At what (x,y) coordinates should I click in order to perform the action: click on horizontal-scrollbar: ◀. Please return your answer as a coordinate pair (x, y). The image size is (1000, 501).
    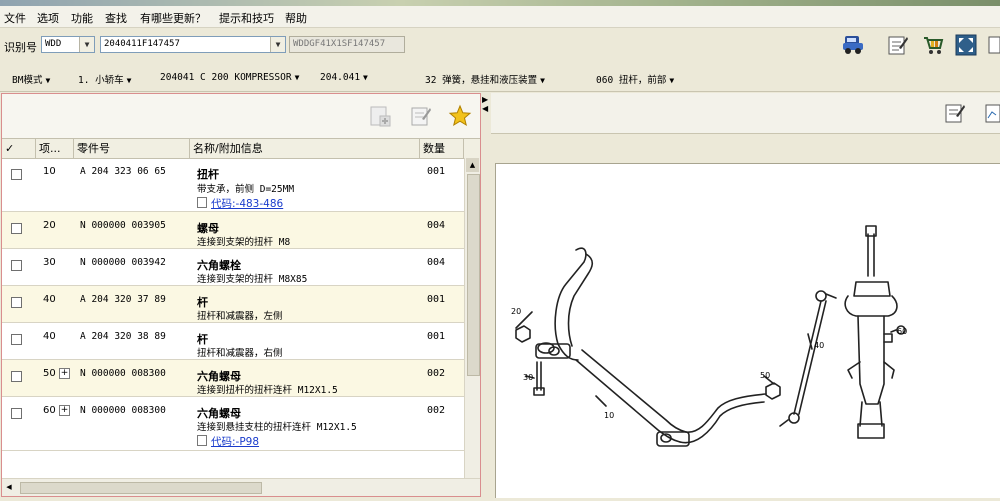
    Looking at the image, I should click on (241, 487).